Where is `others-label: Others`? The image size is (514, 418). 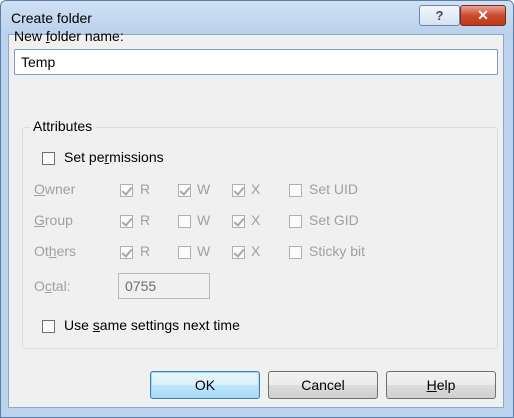
others-label: Others is located at coordinates (55, 251).